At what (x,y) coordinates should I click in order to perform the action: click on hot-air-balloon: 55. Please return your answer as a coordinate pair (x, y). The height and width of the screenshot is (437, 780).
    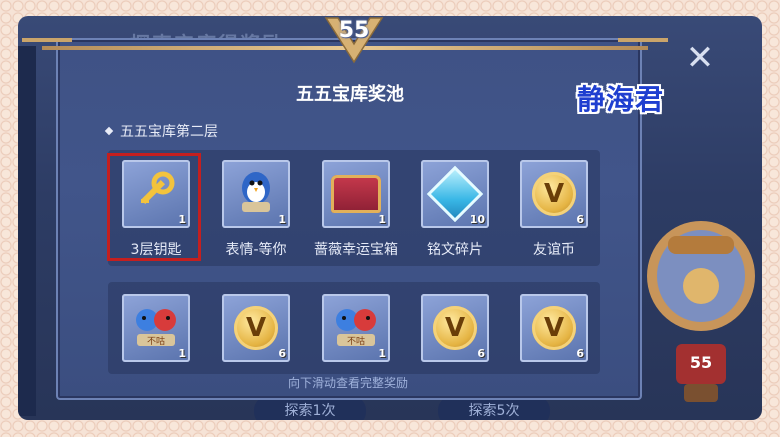
    Looking at the image, I should click on (701, 311).